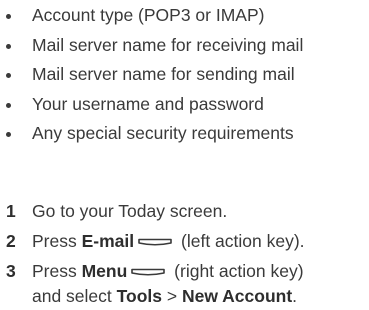 This screenshot has width=369, height=310. Describe the element at coordinates (11, 241) in the screenshot. I see `step-number: 2` at that location.